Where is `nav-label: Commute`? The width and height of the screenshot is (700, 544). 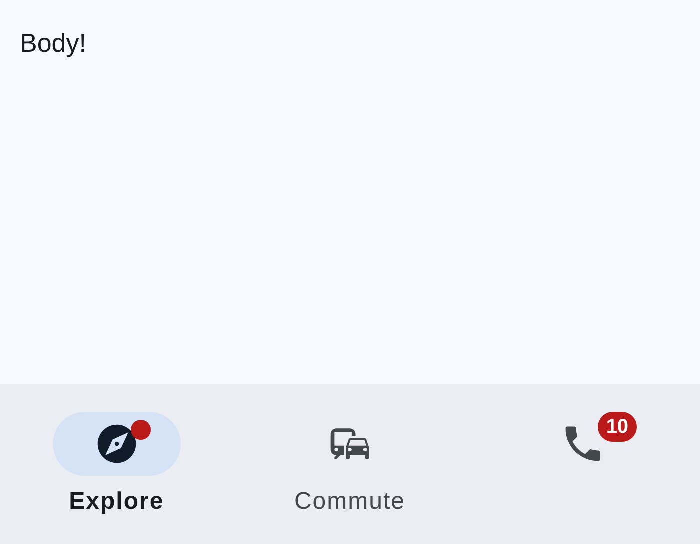 nav-label: Commute is located at coordinates (350, 502).